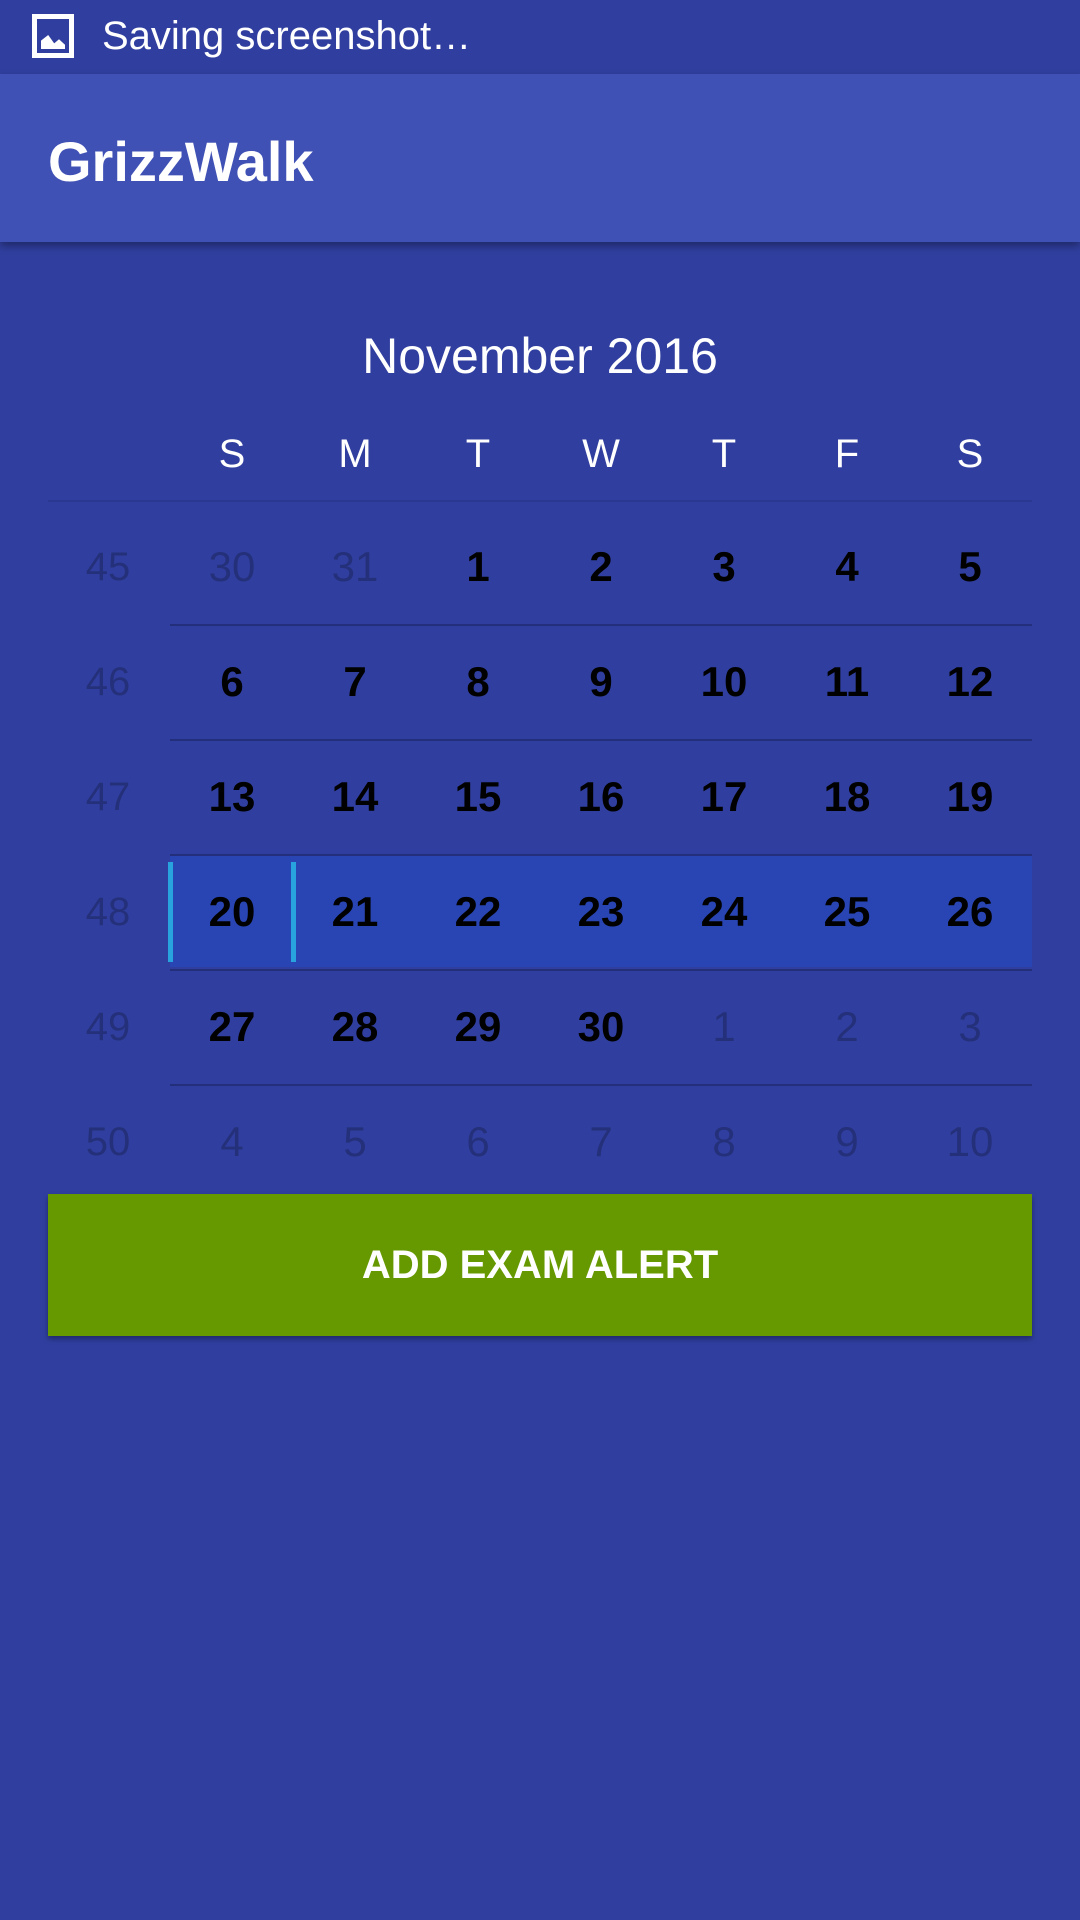  What do you see at coordinates (232, 912) in the screenshot?
I see `calendar-day: 20` at bounding box center [232, 912].